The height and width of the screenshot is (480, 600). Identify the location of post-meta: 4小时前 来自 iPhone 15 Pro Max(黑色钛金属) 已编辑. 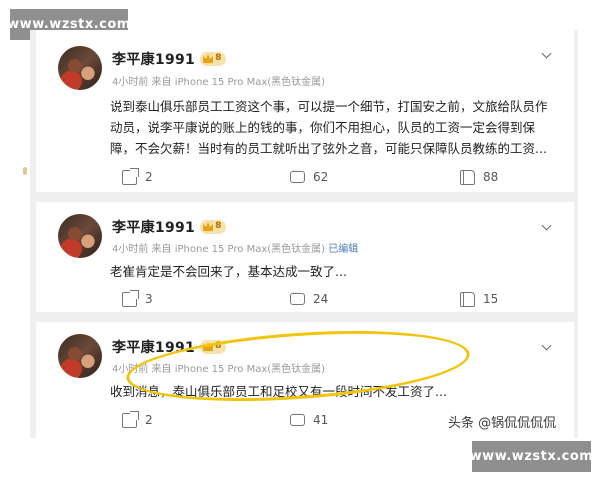
(235, 247).